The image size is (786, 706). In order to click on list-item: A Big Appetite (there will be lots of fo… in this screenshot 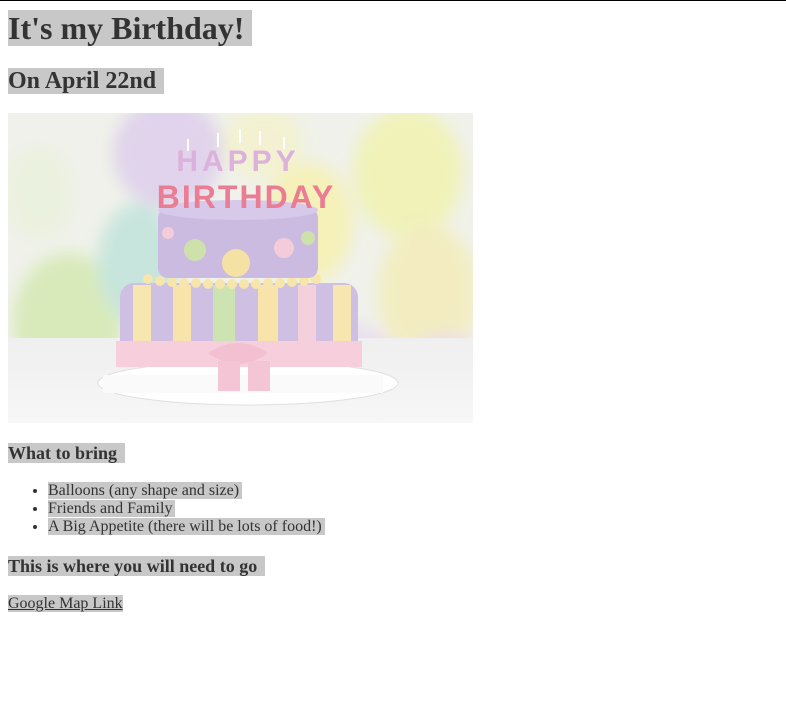, I will do `click(413, 527)`.